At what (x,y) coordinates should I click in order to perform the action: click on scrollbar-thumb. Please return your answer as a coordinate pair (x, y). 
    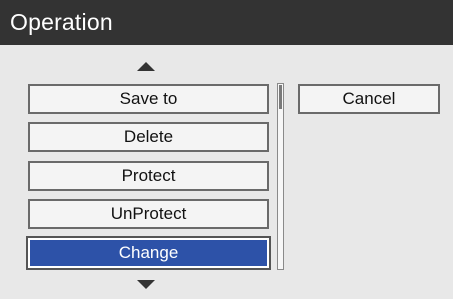
    Looking at the image, I should click on (280, 97).